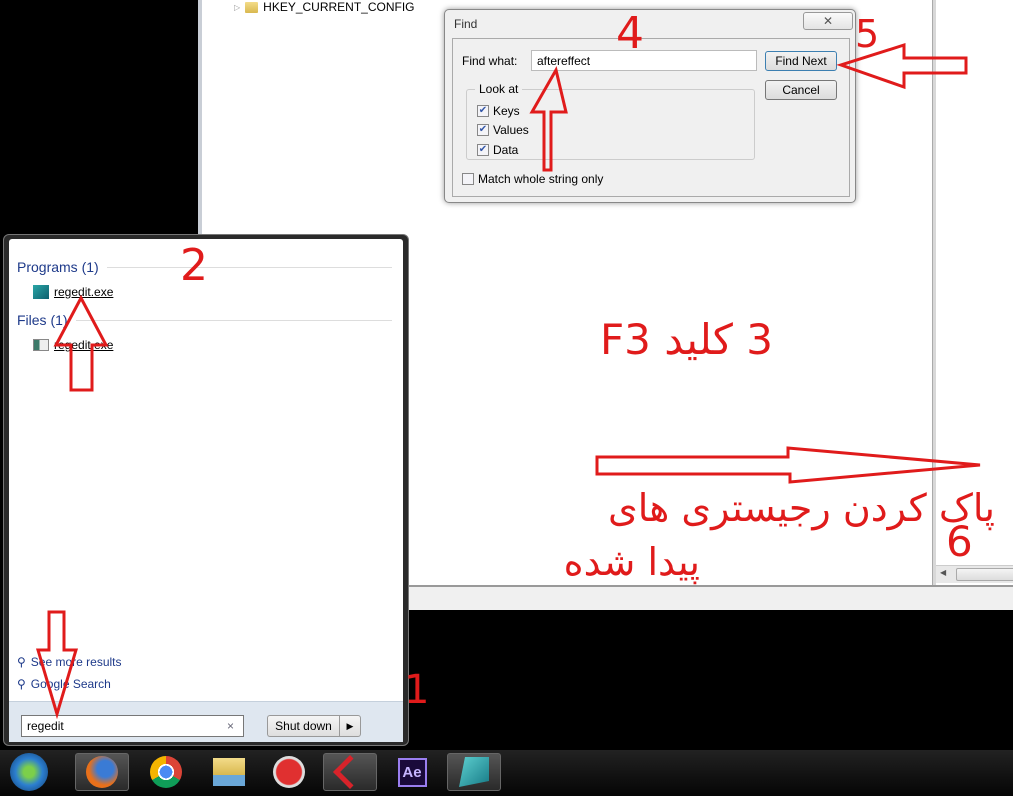  What do you see at coordinates (57, 665) in the screenshot?
I see `arrow-down-search` at bounding box center [57, 665].